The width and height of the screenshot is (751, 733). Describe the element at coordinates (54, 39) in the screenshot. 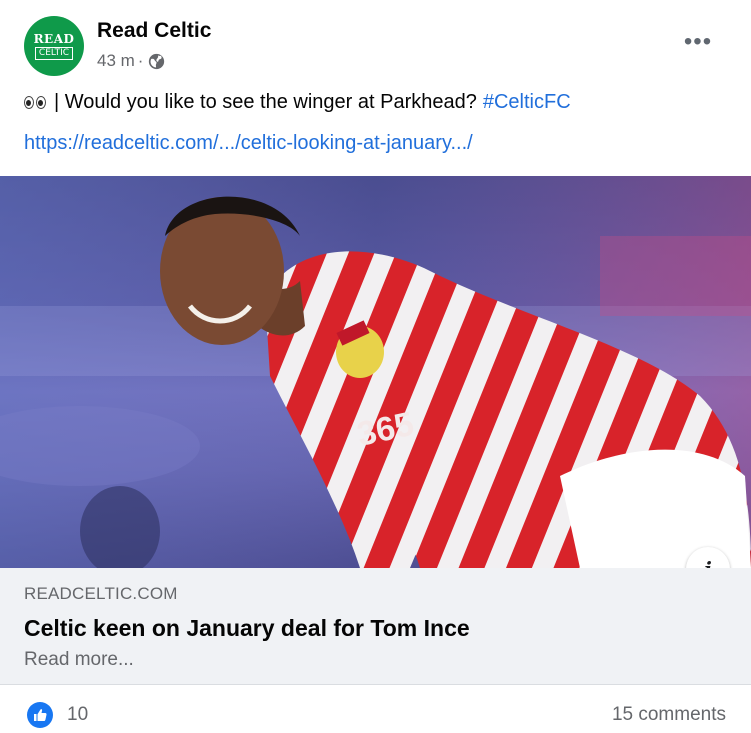

I see `avatar-logo-top: READ` at that location.